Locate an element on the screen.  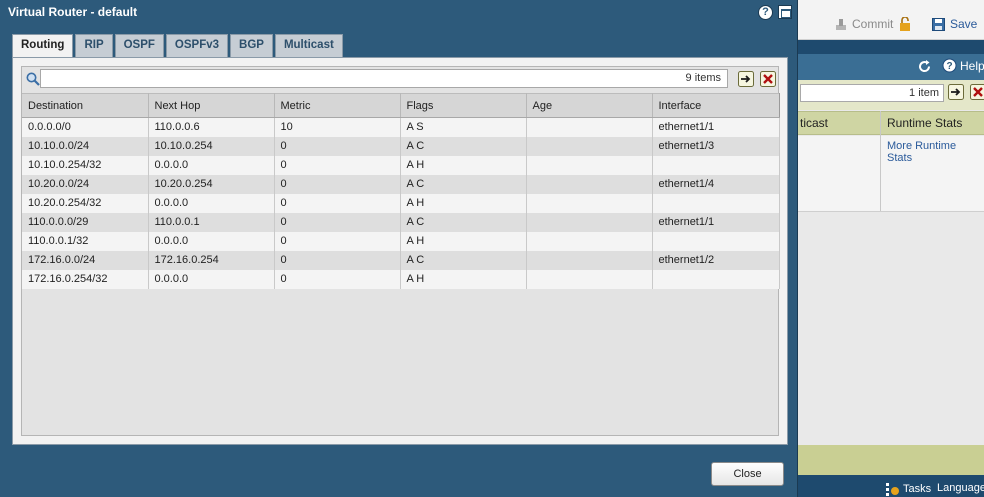
tab-bar: Routing RIP OSPF OSPFv3 BGP Multicast is located at coordinates (177, 46).